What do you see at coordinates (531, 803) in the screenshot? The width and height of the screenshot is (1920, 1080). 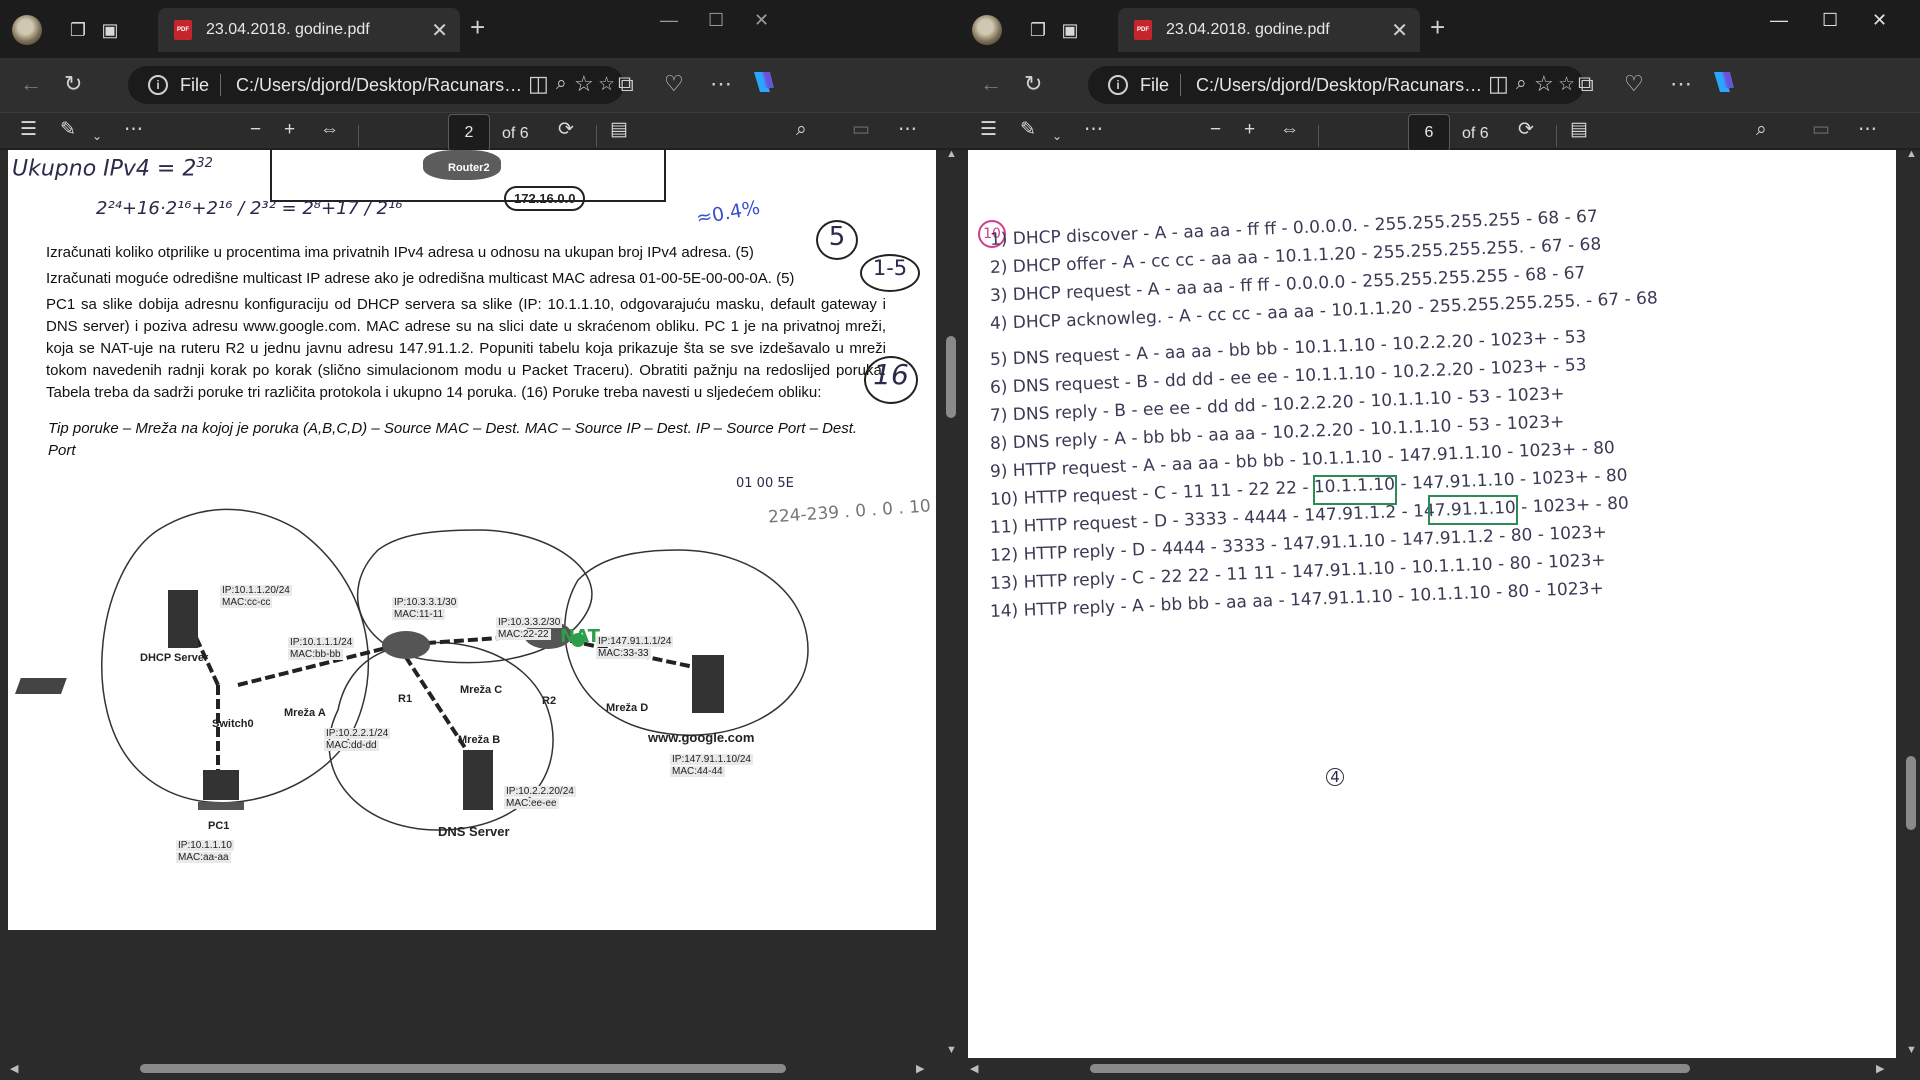 I see `dns-mac: MAC:ee-ee` at bounding box center [531, 803].